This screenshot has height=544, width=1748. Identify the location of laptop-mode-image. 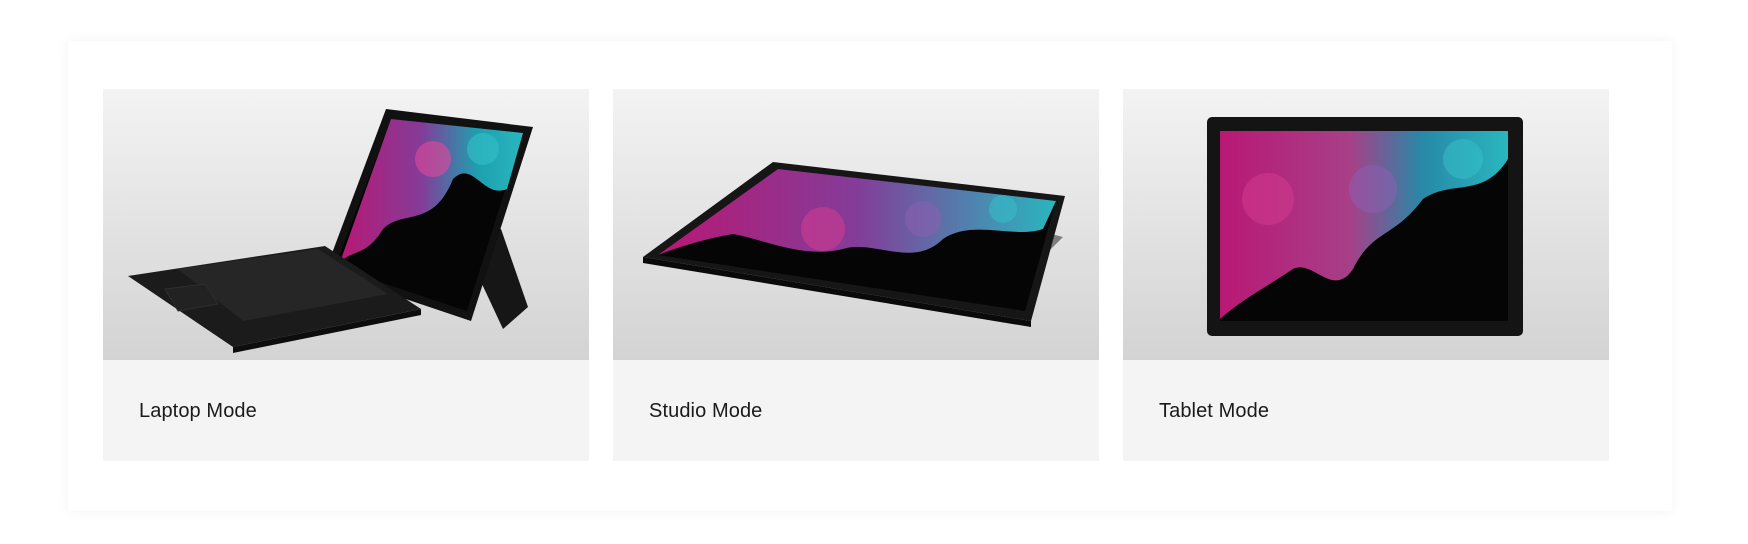
(346, 224).